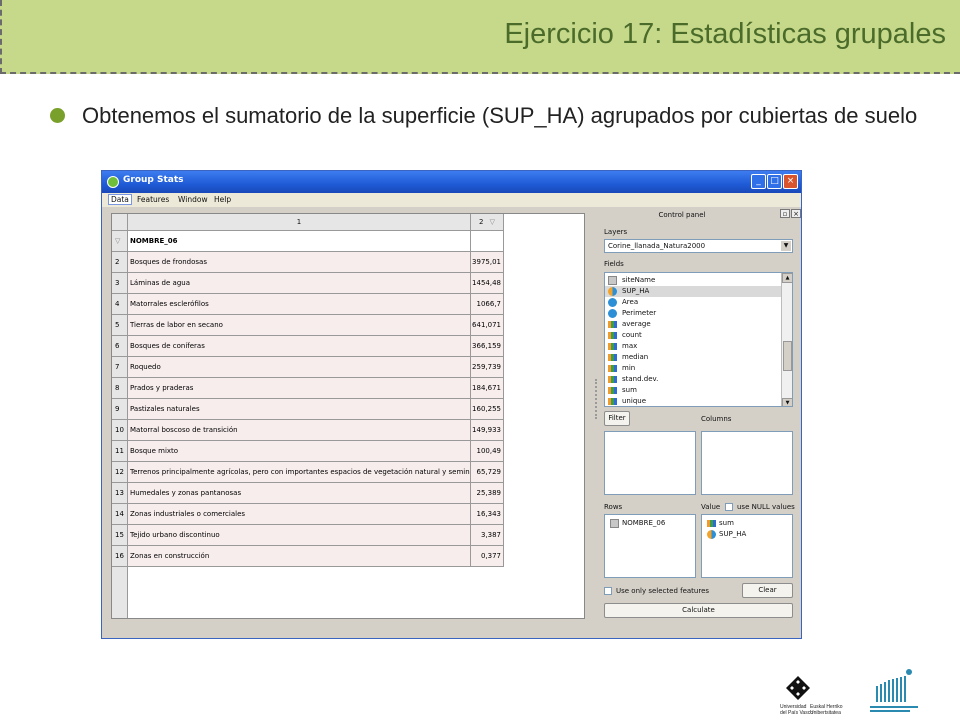 This screenshot has height=720, width=960. What do you see at coordinates (634, 401) in the screenshot?
I see `field-label: unique` at bounding box center [634, 401].